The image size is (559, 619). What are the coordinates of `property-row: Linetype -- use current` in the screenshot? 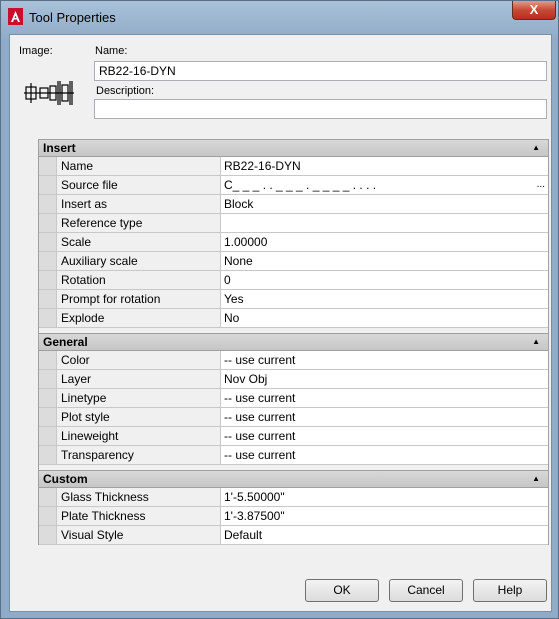 It's located at (293, 398).